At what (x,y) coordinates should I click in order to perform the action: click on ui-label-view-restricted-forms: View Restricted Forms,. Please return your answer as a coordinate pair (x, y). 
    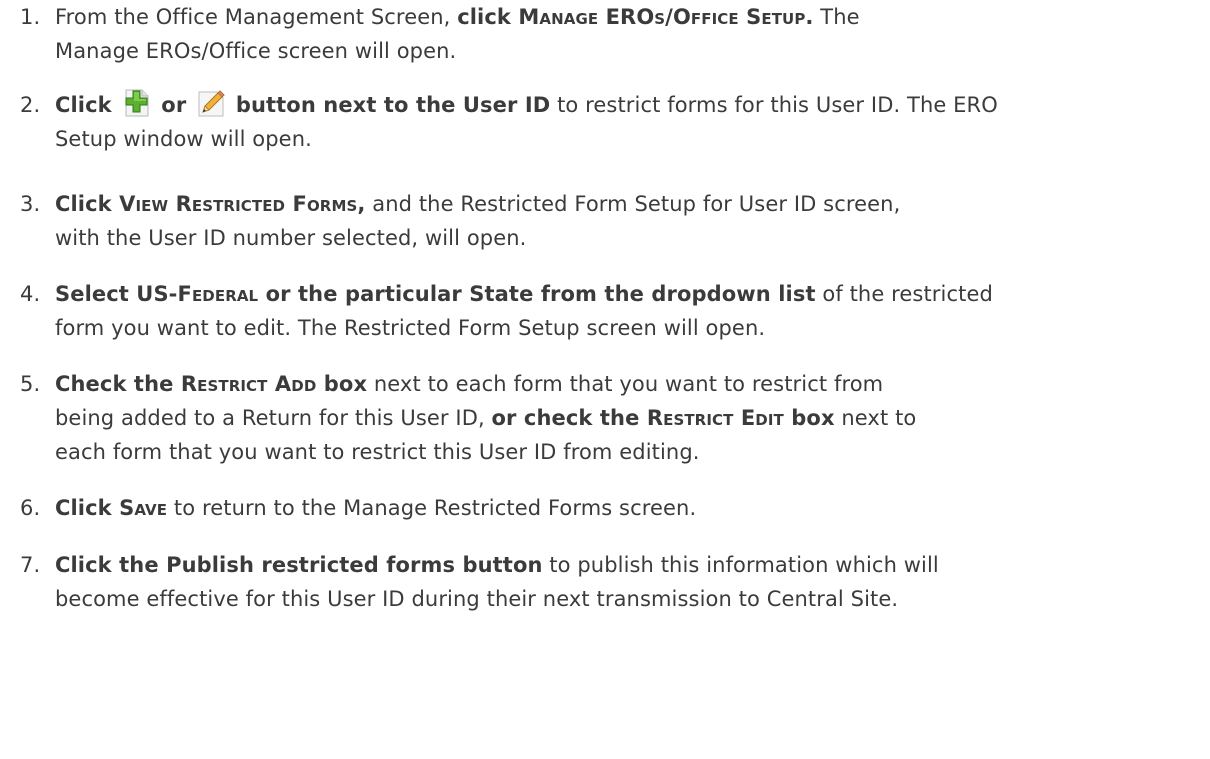
    Looking at the image, I should click on (242, 204).